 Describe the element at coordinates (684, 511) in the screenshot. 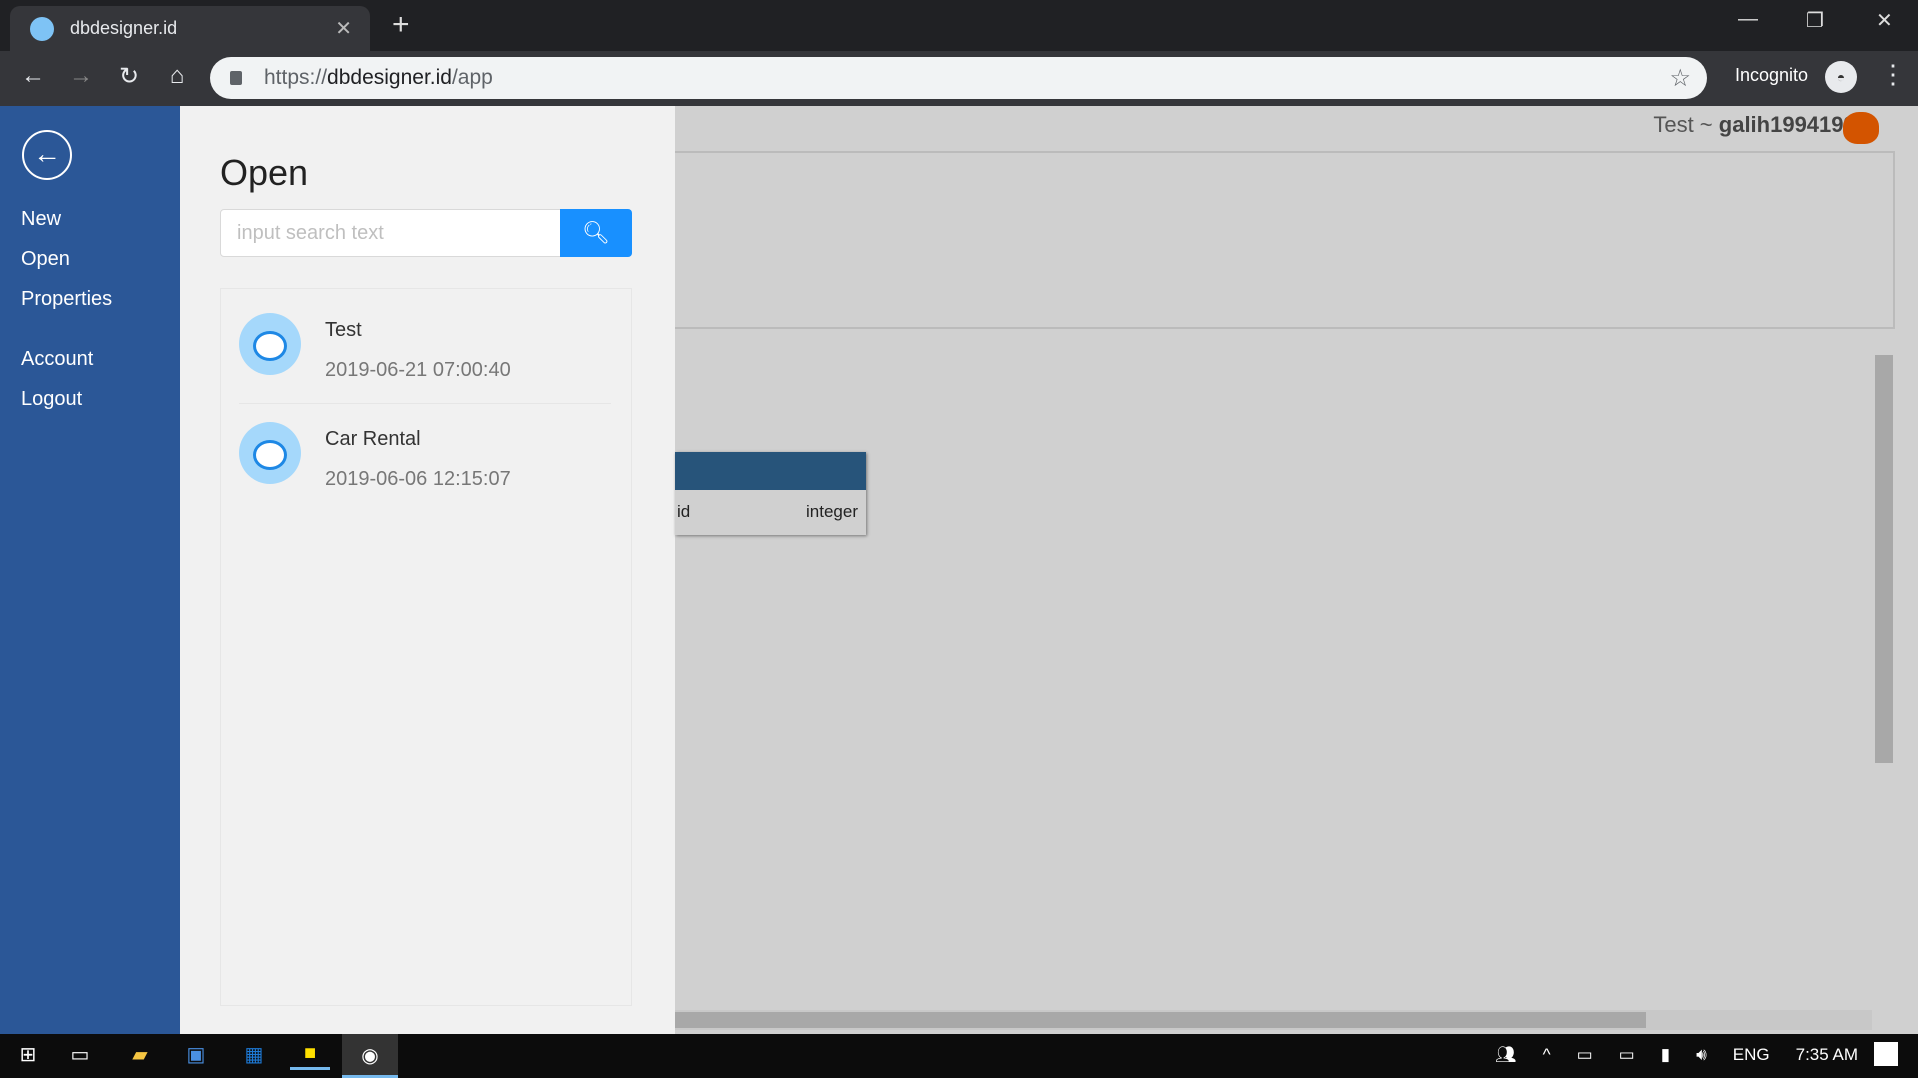

I see `field-name: id` at that location.